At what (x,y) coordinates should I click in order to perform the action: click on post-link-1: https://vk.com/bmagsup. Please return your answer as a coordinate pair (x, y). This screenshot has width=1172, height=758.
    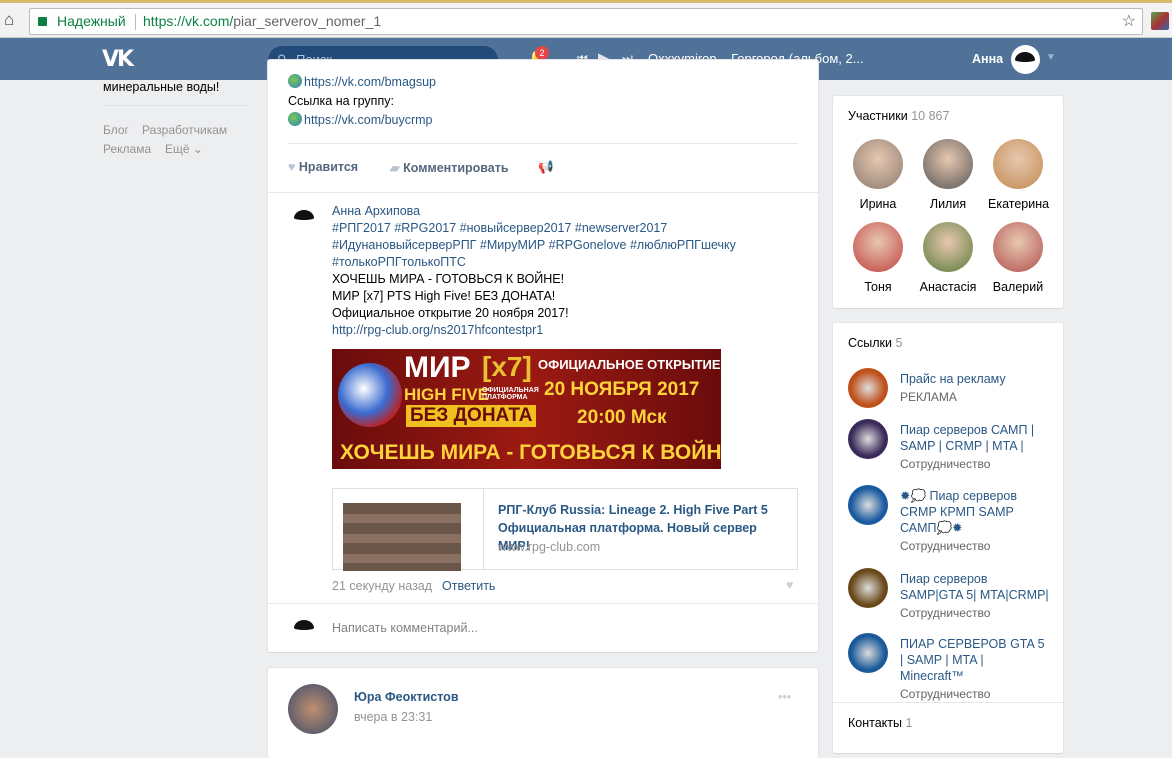
    Looking at the image, I should click on (362, 81).